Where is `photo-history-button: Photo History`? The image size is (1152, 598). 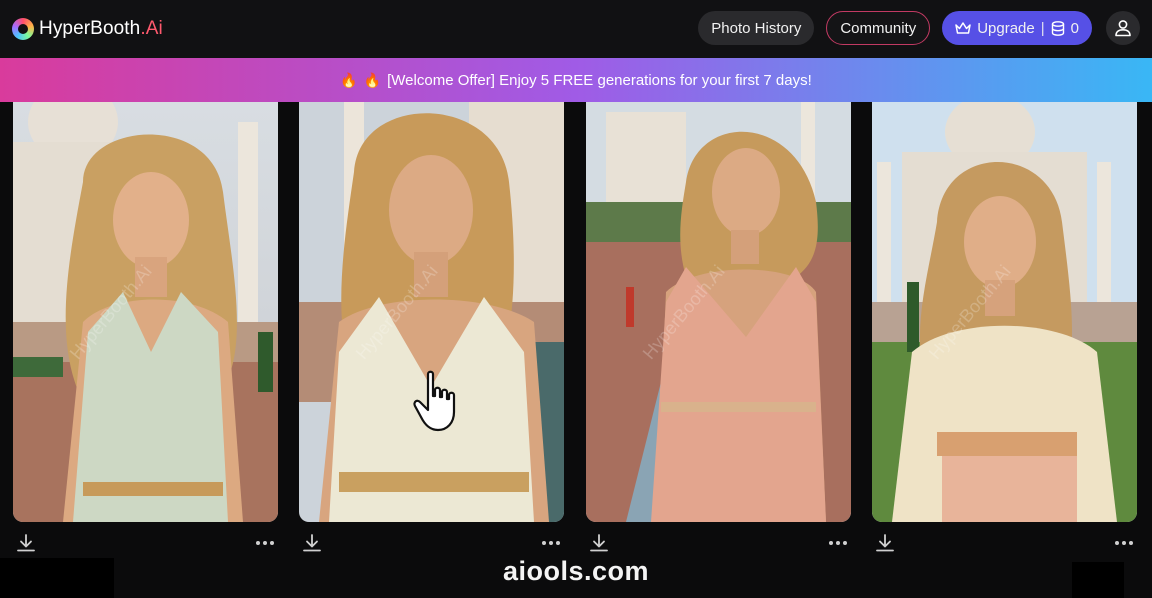
photo-history-button: Photo History is located at coordinates (756, 28).